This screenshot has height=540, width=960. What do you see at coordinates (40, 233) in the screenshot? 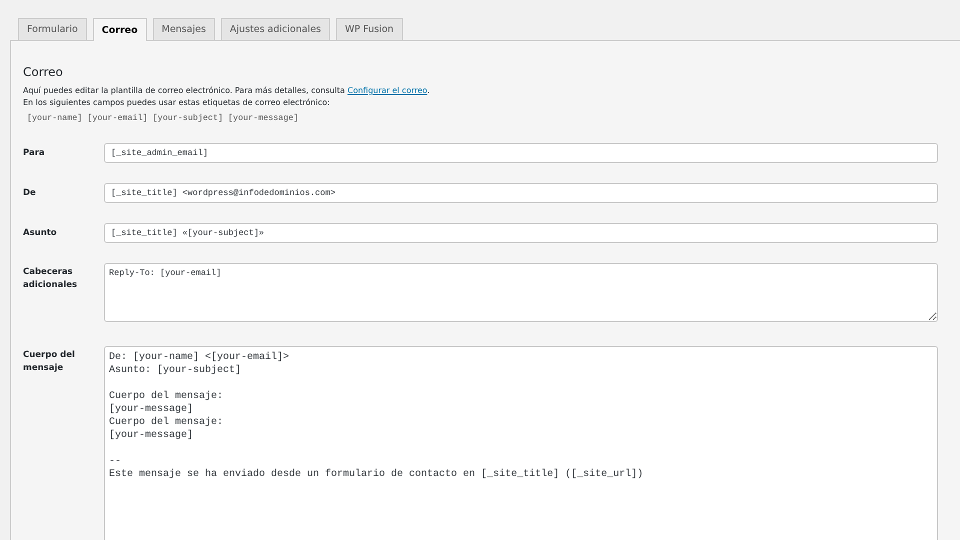
I see `field-label: Asunto` at bounding box center [40, 233].